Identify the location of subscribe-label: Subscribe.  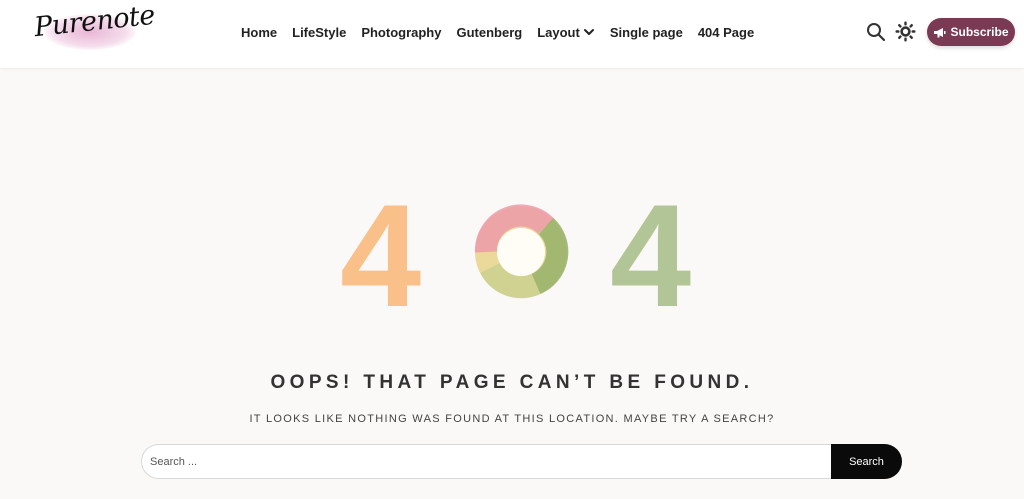
(979, 32).